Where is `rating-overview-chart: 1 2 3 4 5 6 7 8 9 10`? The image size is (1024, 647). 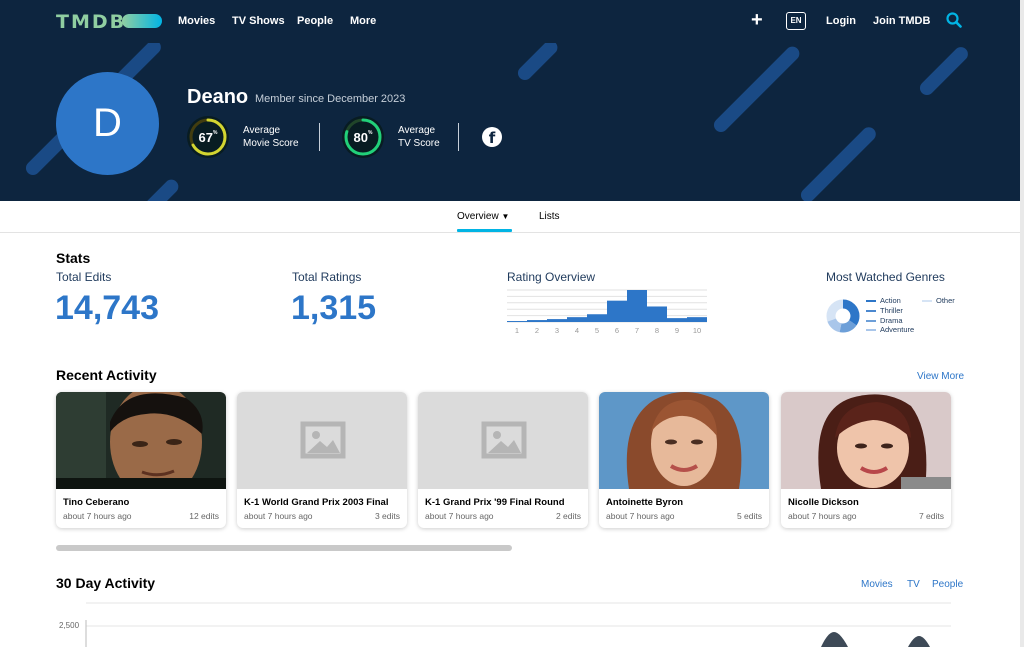
rating-overview-chart: 1 2 3 4 5 6 7 8 9 10 is located at coordinates (607, 312).